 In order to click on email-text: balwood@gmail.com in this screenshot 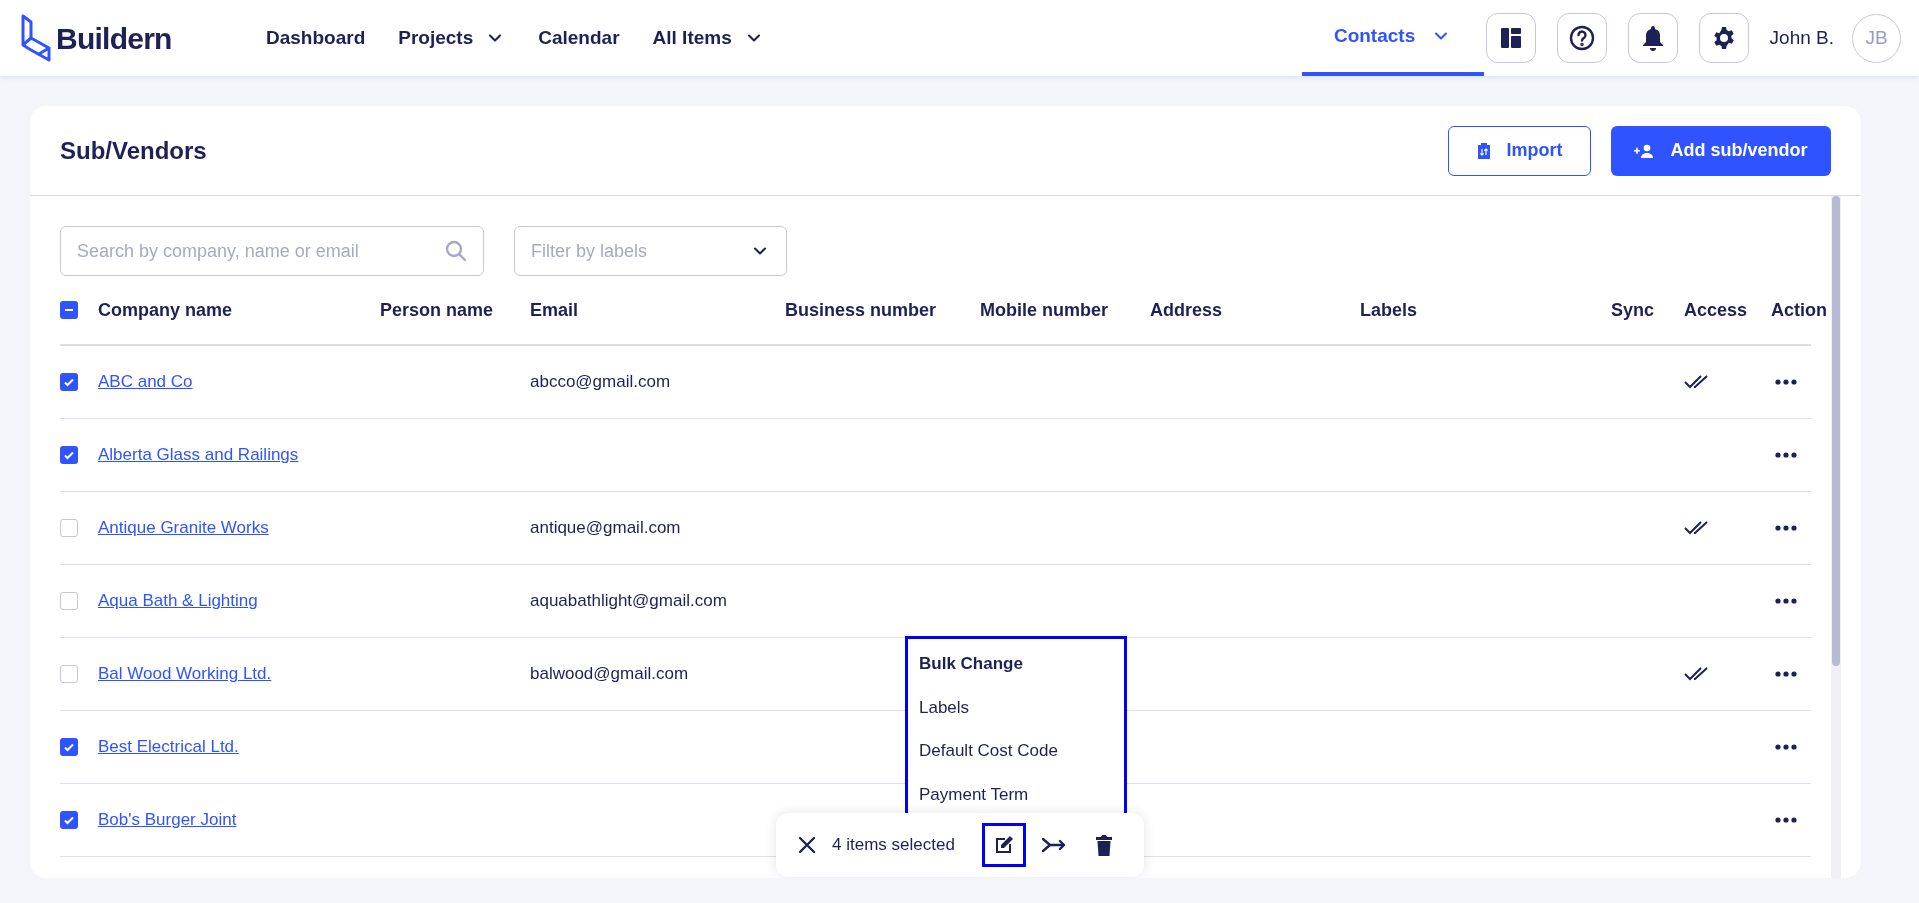, I will do `click(609, 674)`.